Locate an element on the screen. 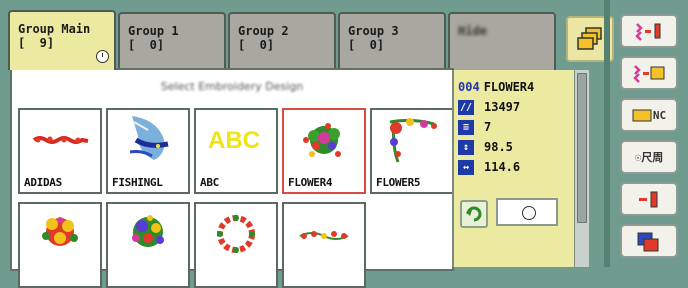 This screenshot has height=288, width=688. tab-label: Group 1 is located at coordinates (153, 31).